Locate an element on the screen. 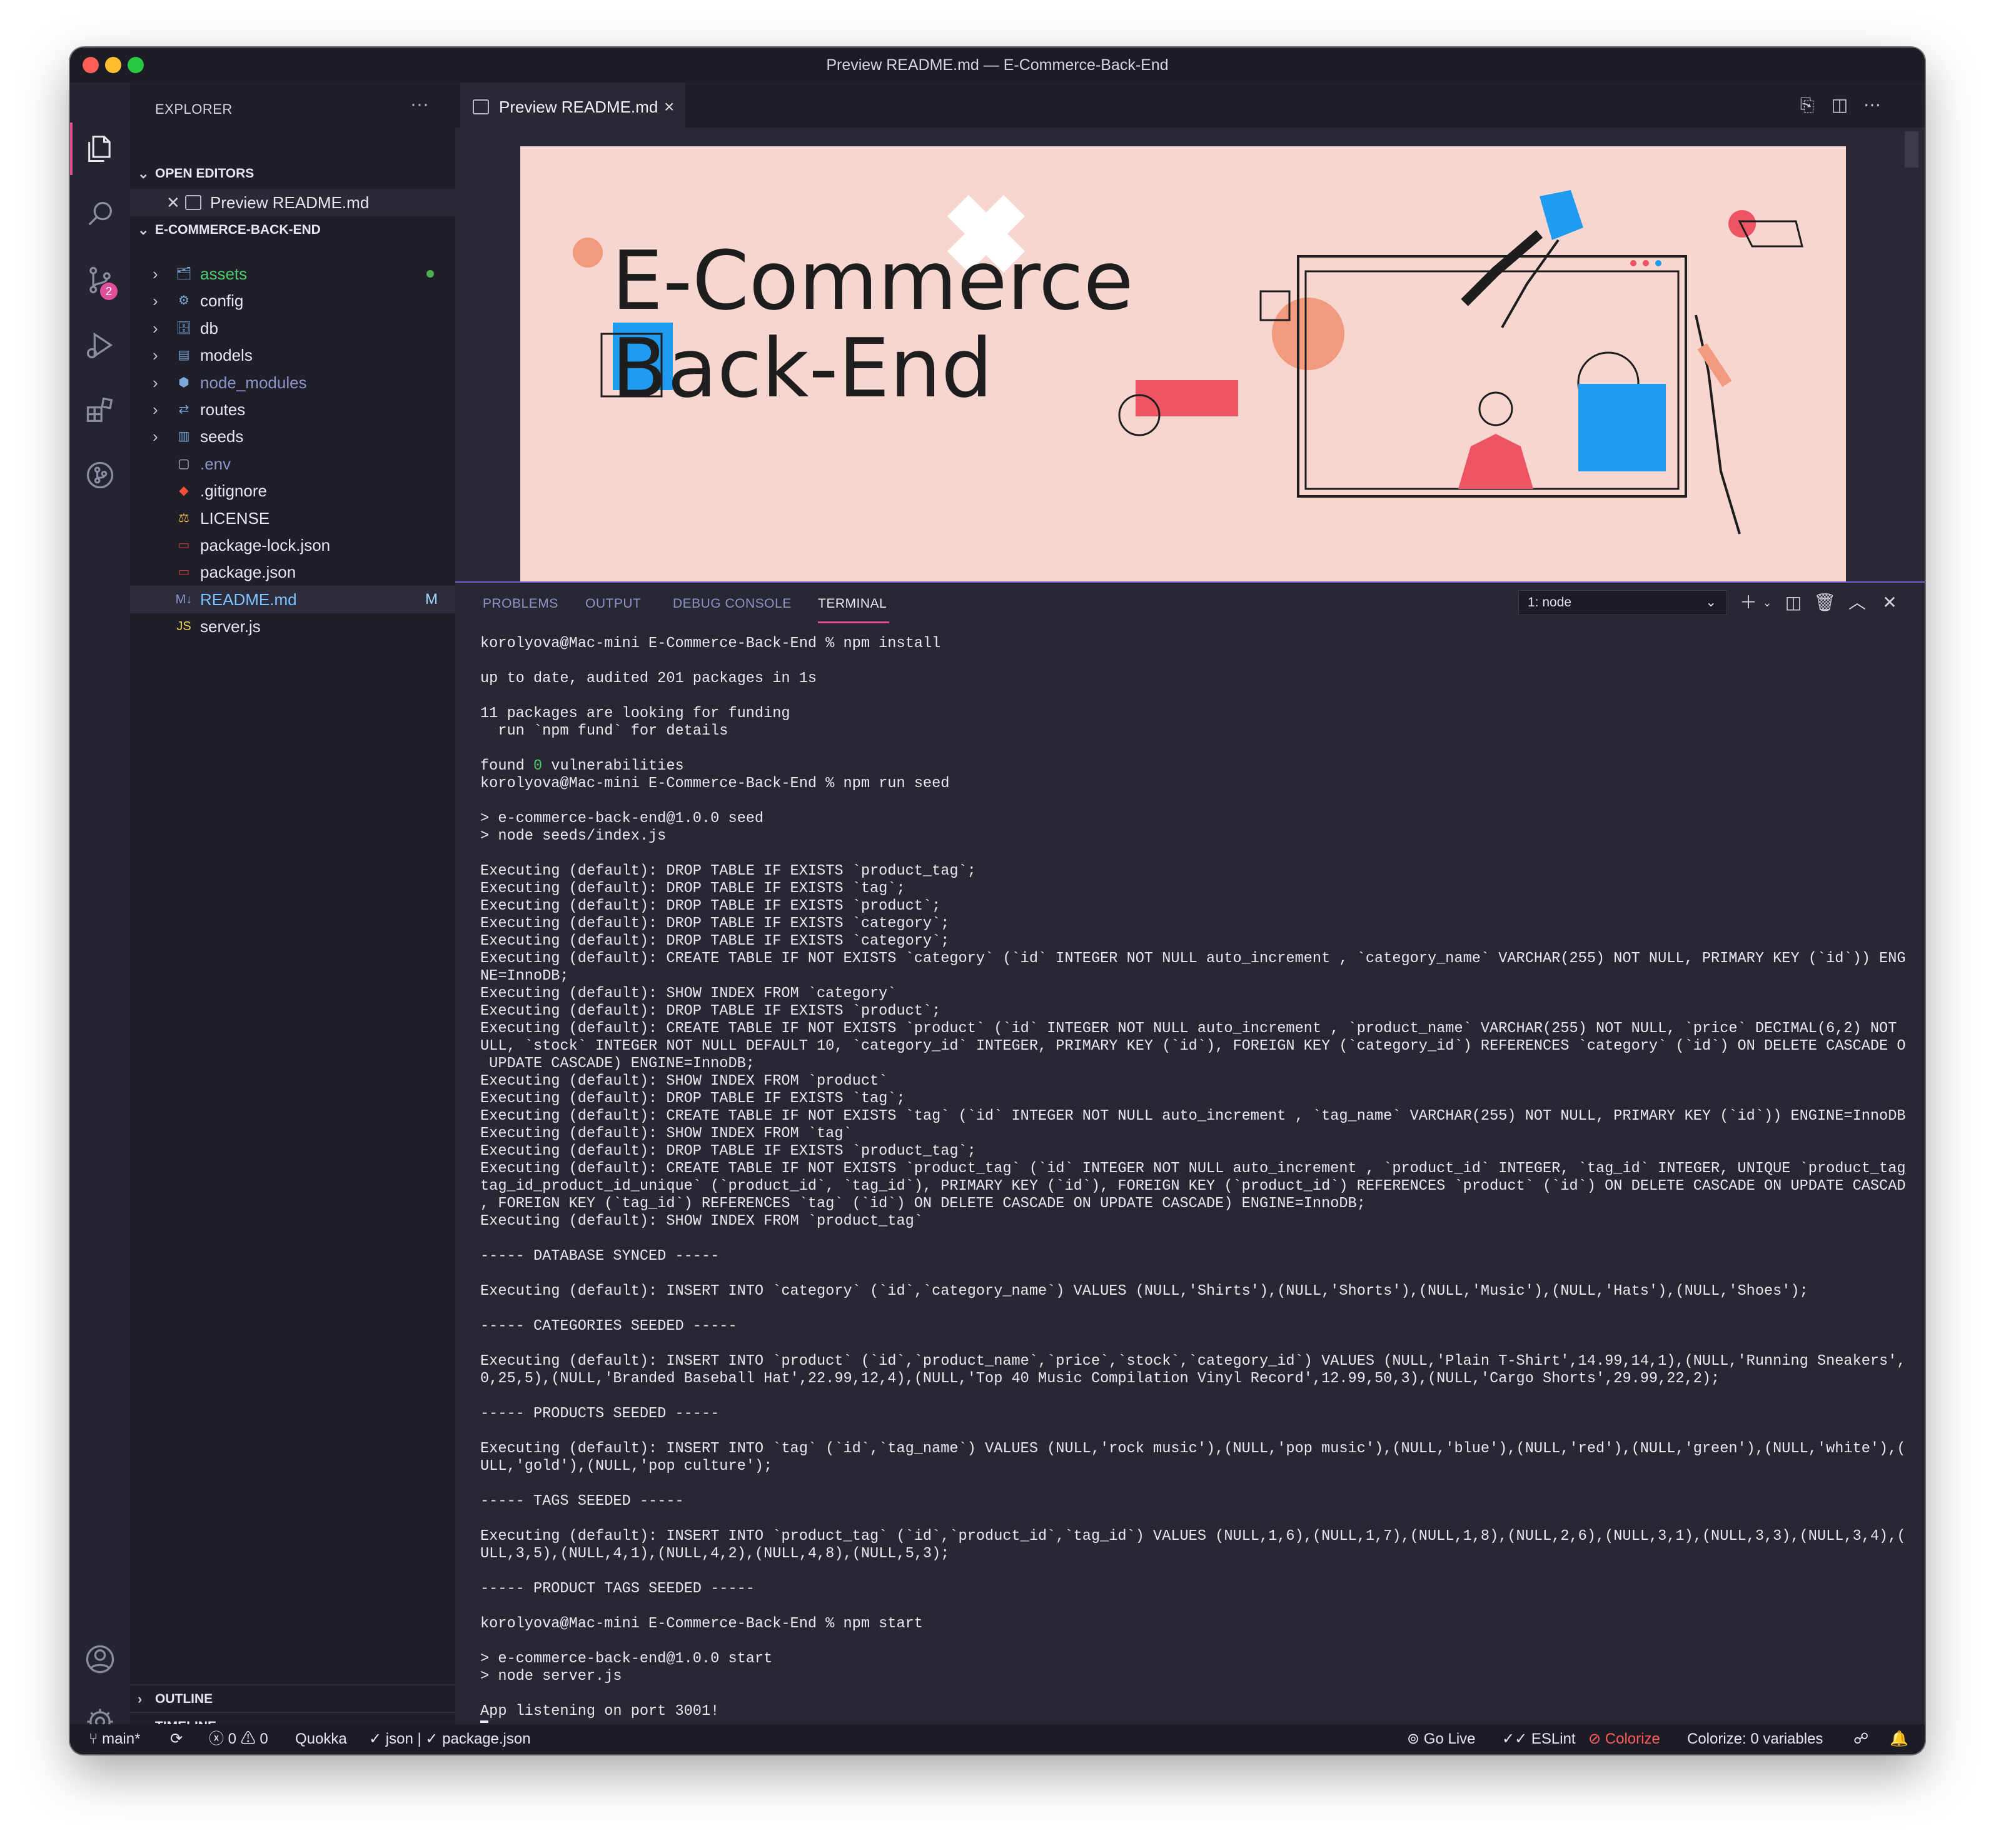 Image resolution: width=1996 pixels, height=1848 pixels. more-actions-icon: ··· is located at coordinates (419, 104).